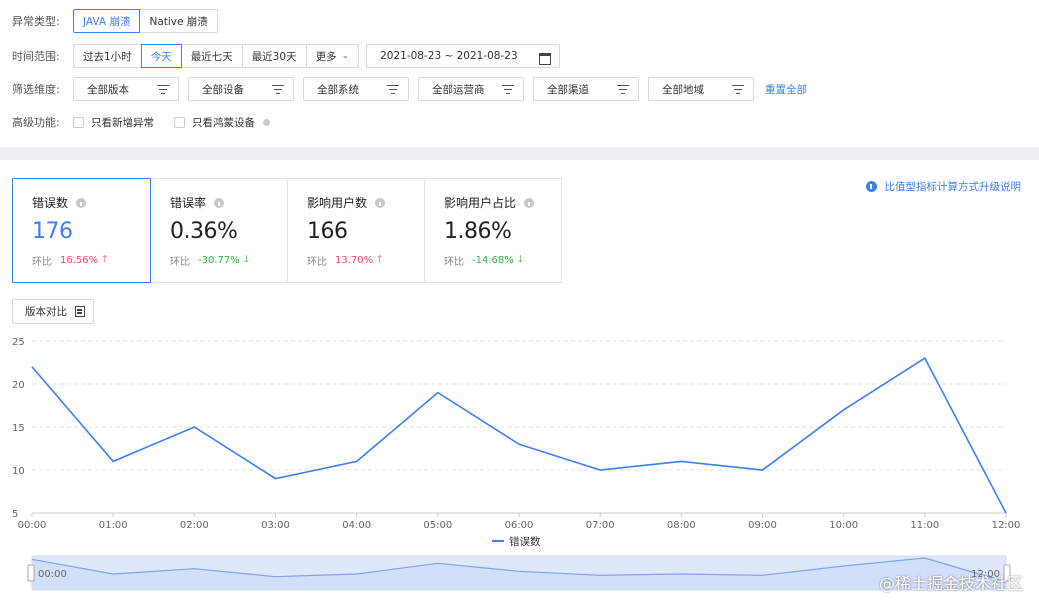  What do you see at coordinates (275, 525) in the screenshot?
I see `x-tick-label: 03:00` at bounding box center [275, 525].